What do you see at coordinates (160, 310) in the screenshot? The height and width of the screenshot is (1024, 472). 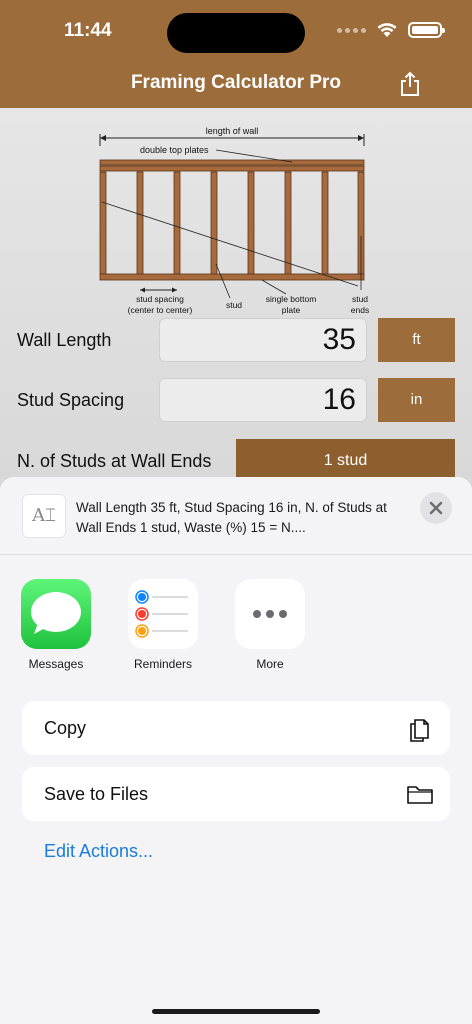 I see `label-center-to-center: (center to center)` at bounding box center [160, 310].